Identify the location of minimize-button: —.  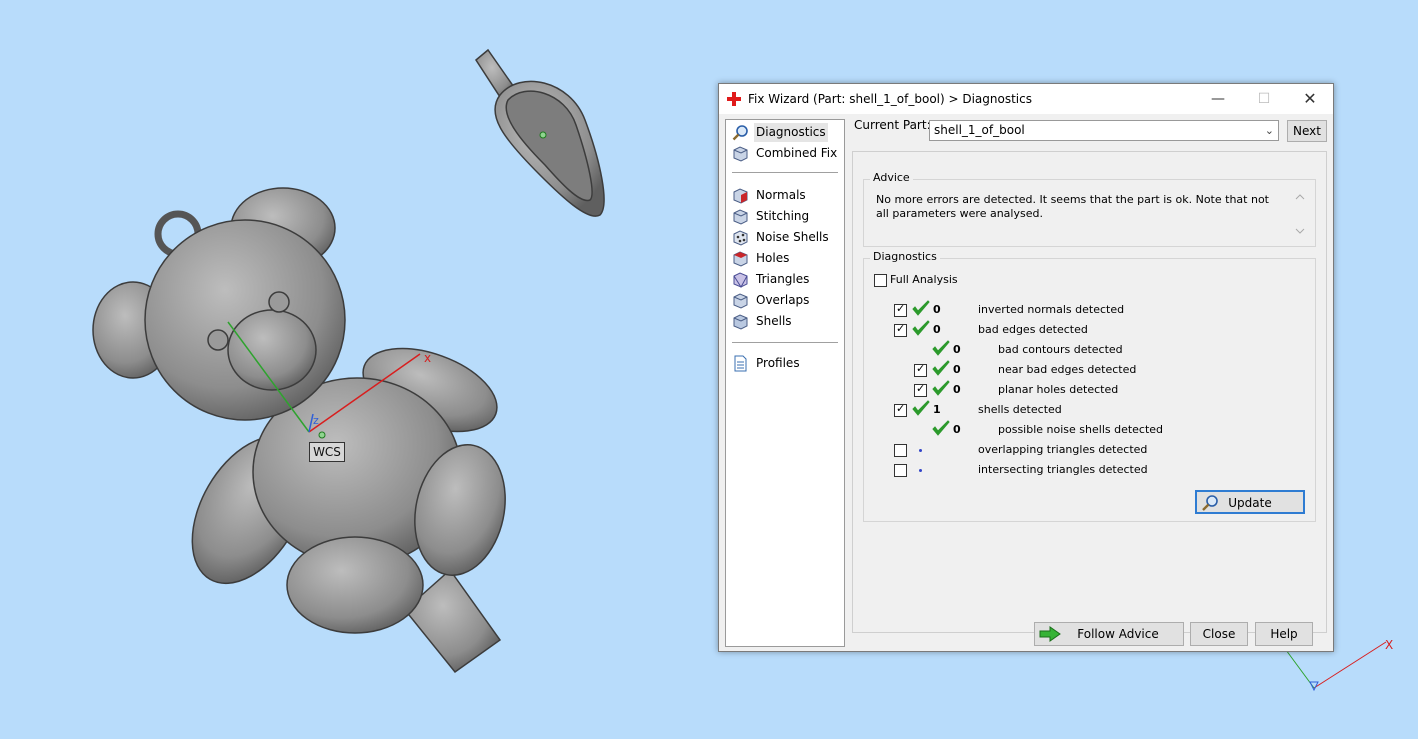
(1218, 99).